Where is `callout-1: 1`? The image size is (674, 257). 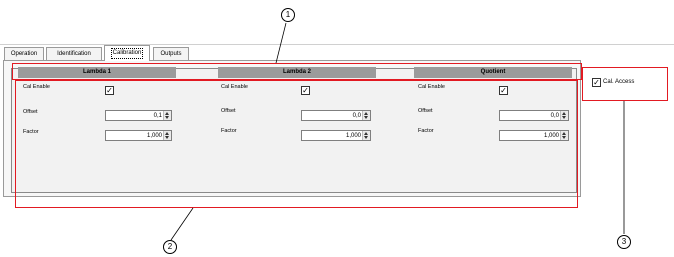 callout-1: 1 is located at coordinates (288, 15).